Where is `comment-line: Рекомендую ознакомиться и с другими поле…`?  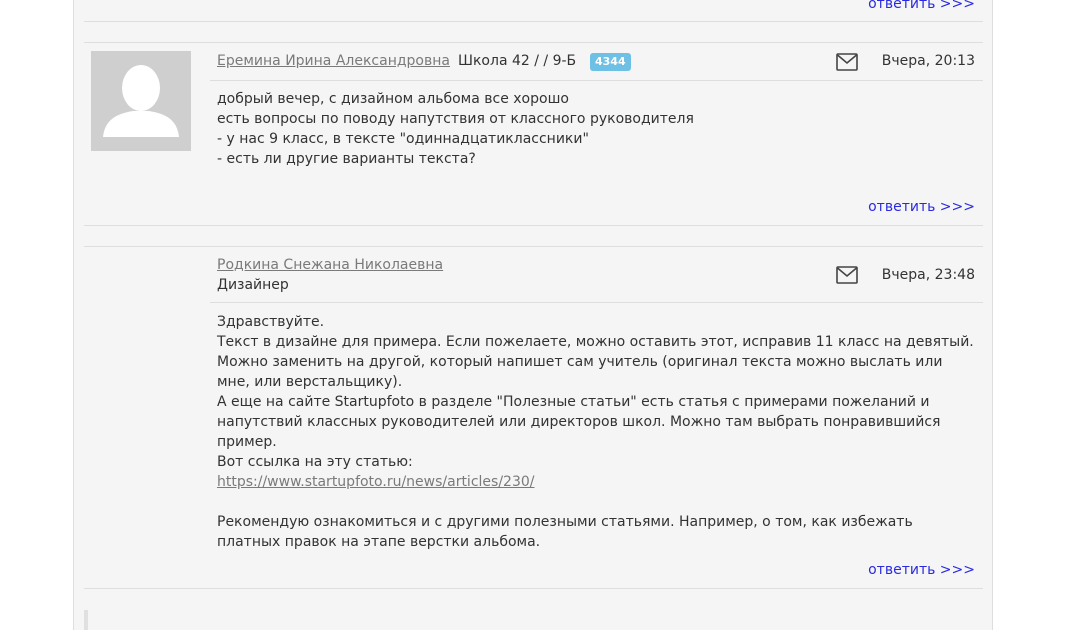
comment-line: Рекомендую ознакомиться и с другими поле… is located at coordinates (565, 532).